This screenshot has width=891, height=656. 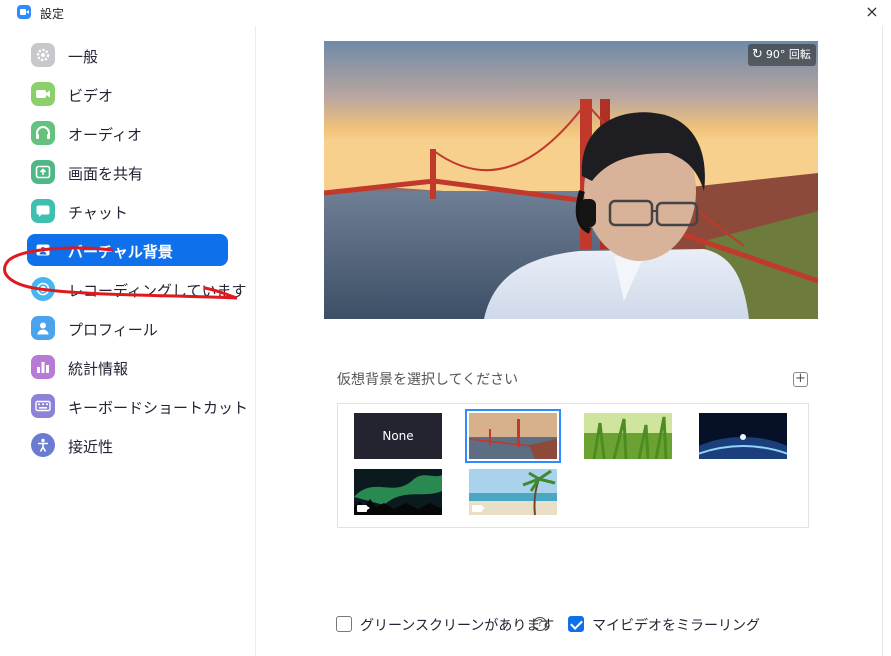 I want to click on profile-icon, so click(x=43, y=328).